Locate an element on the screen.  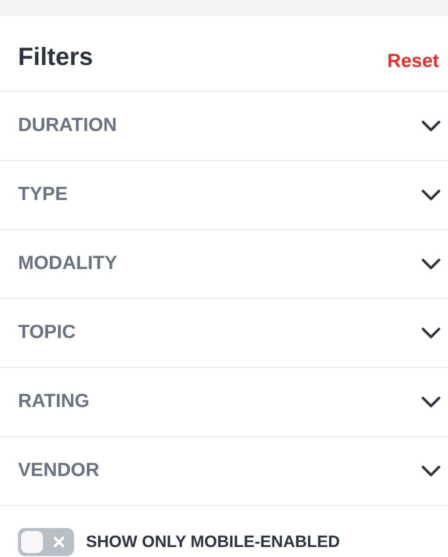
filter-section-header: RATING is located at coordinates (224, 402).